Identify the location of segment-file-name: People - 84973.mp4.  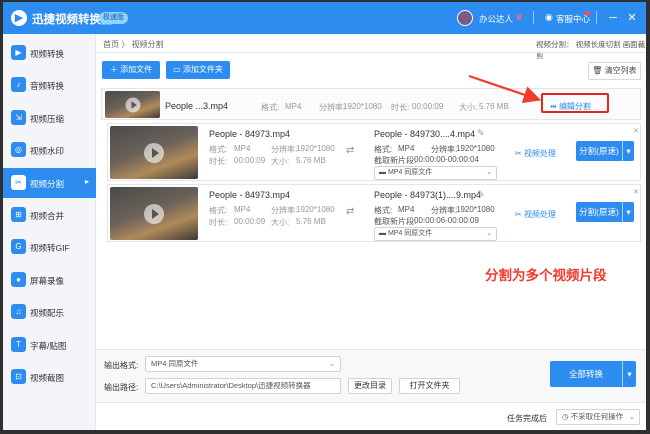
(250, 195).